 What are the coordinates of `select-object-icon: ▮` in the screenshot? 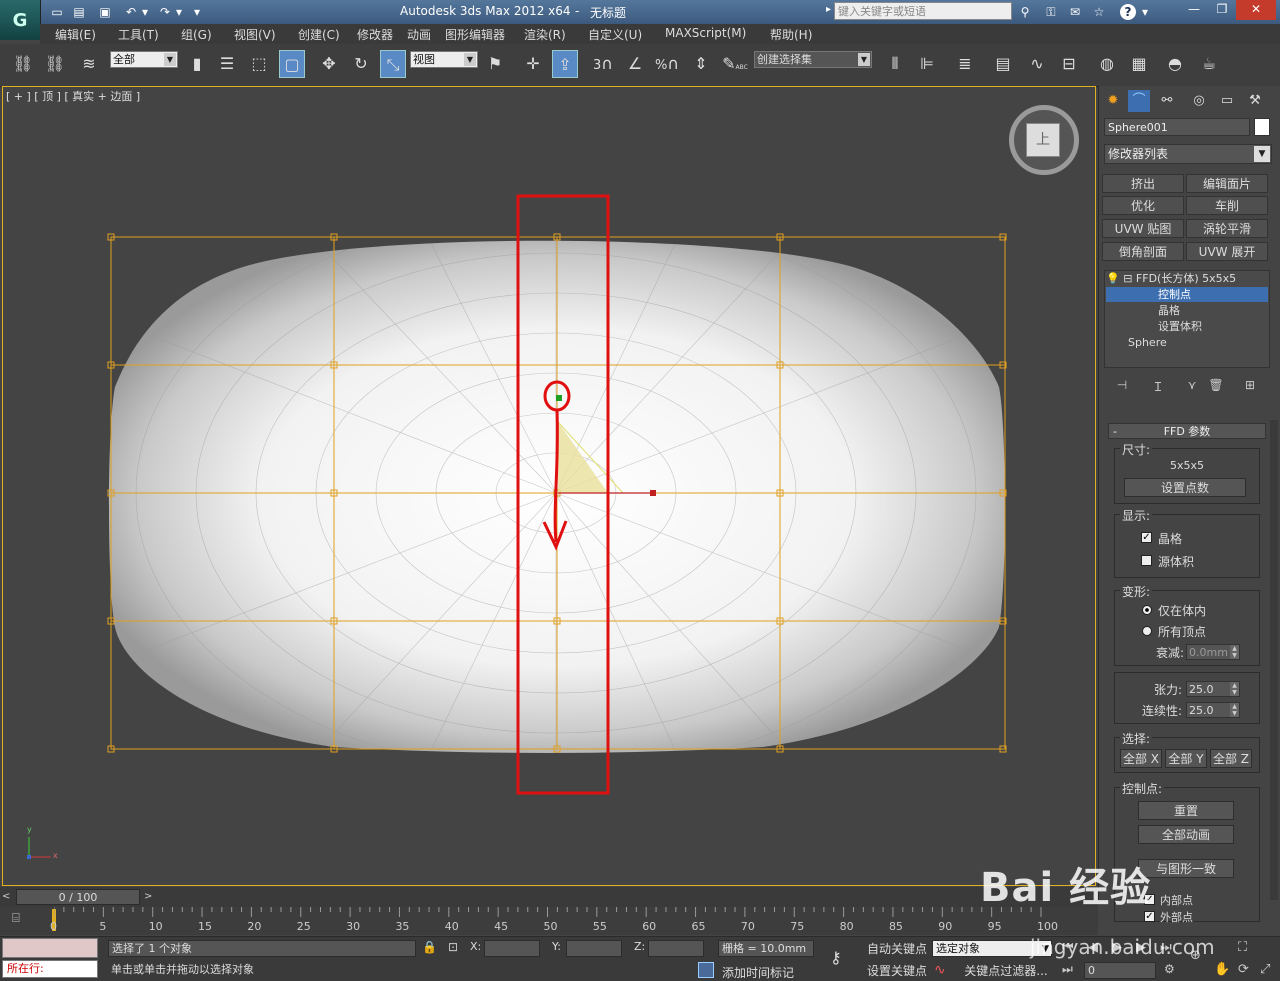 It's located at (197, 64).